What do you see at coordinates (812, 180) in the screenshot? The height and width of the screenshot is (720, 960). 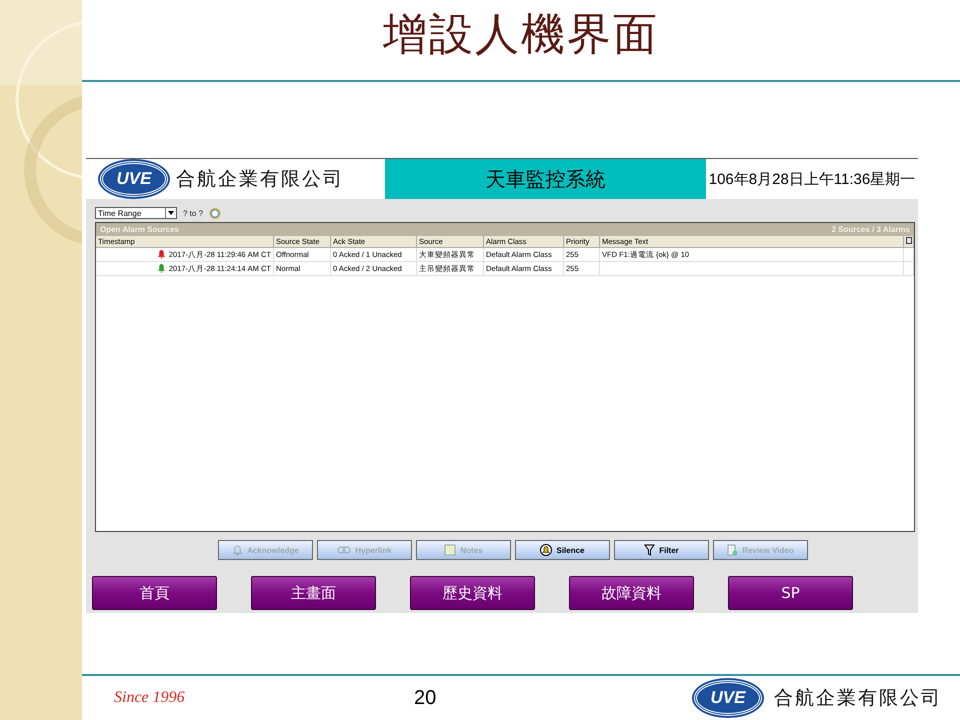 I see `date-time: 106年8月28日上午11:36星期一` at bounding box center [812, 180].